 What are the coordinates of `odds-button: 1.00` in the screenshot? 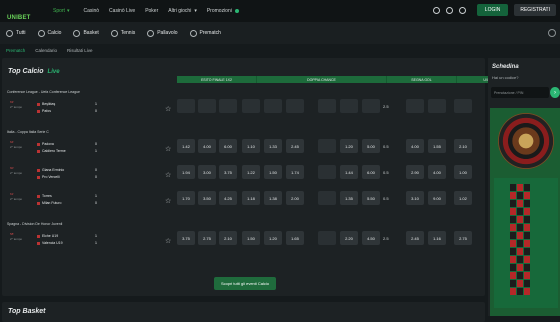 It's located at (463, 172).